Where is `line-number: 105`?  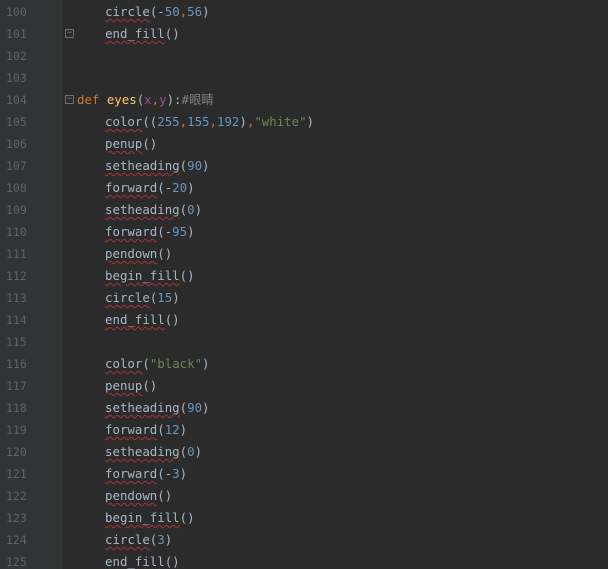
line-number: 105 is located at coordinates (16, 122).